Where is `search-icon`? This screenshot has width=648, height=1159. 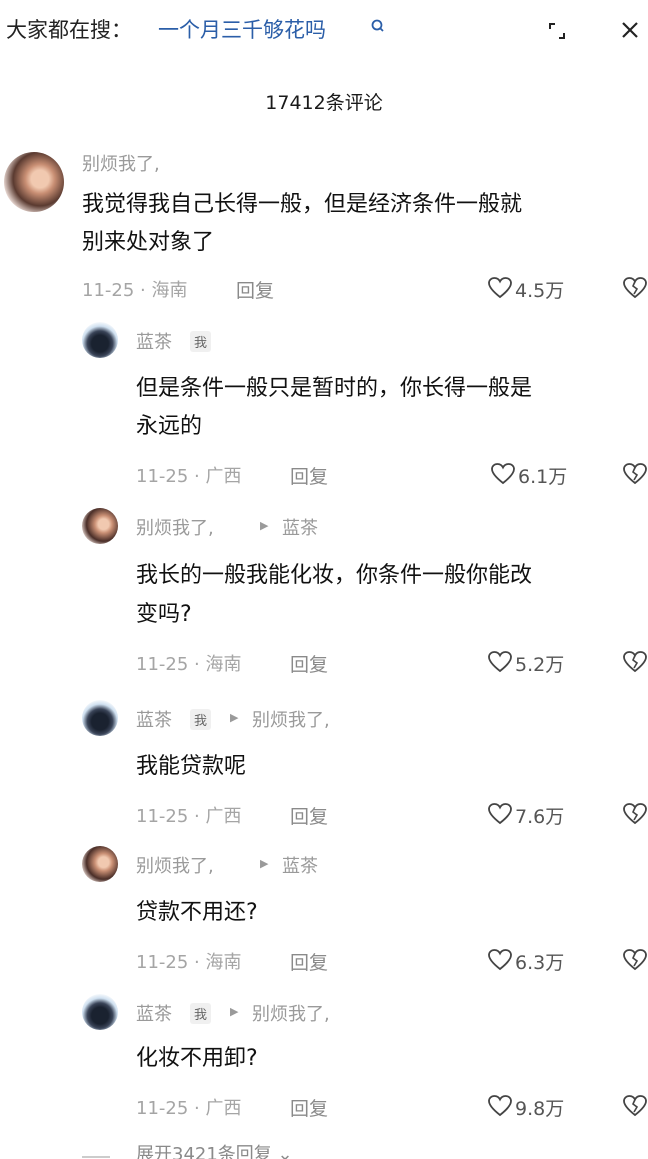
search-icon is located at coordinates (378, 26).